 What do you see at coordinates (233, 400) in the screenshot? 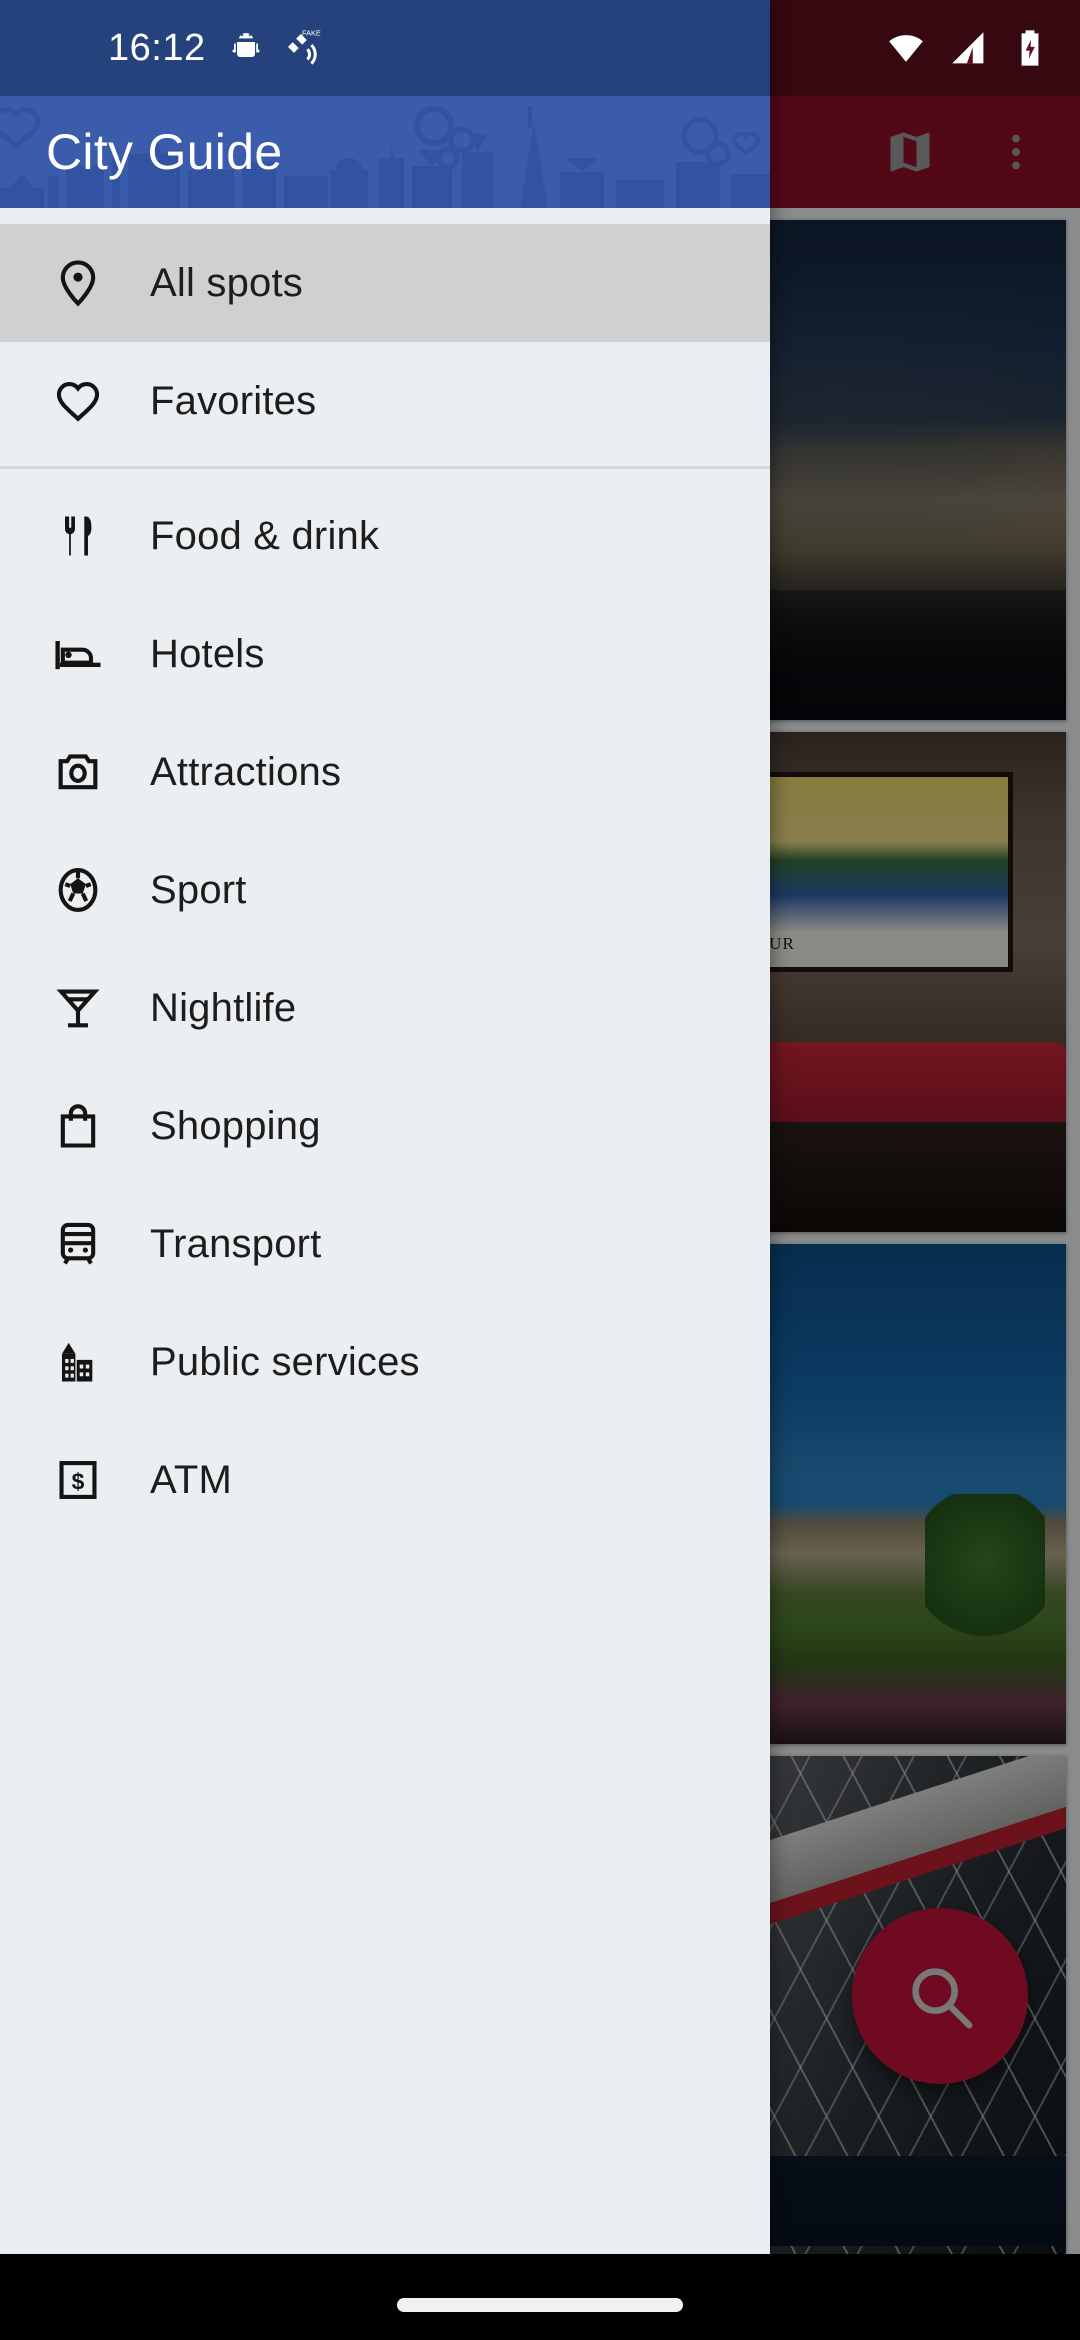
I see `sidebar-item-label: Favorites` at bounding box center [233, 400].